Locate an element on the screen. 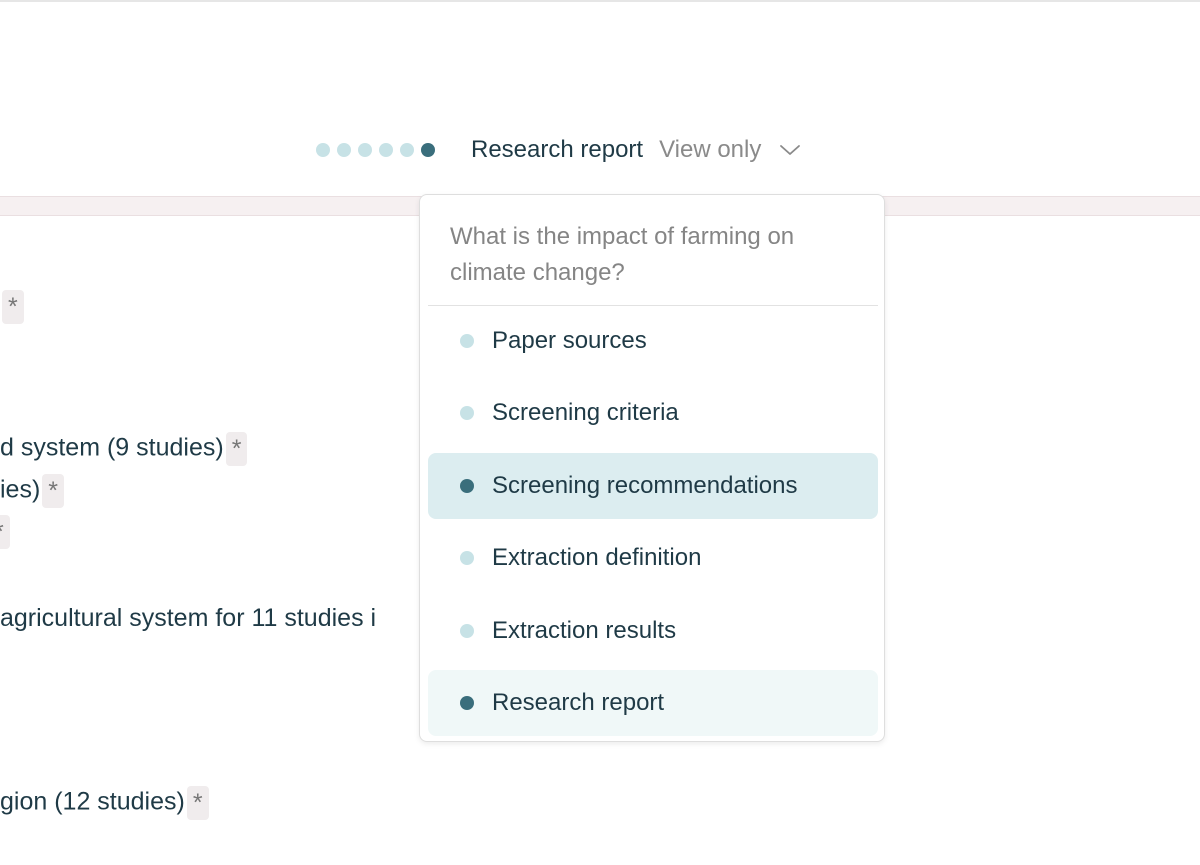  step-switcher: Research report View only is located at coordinates (558, 150).